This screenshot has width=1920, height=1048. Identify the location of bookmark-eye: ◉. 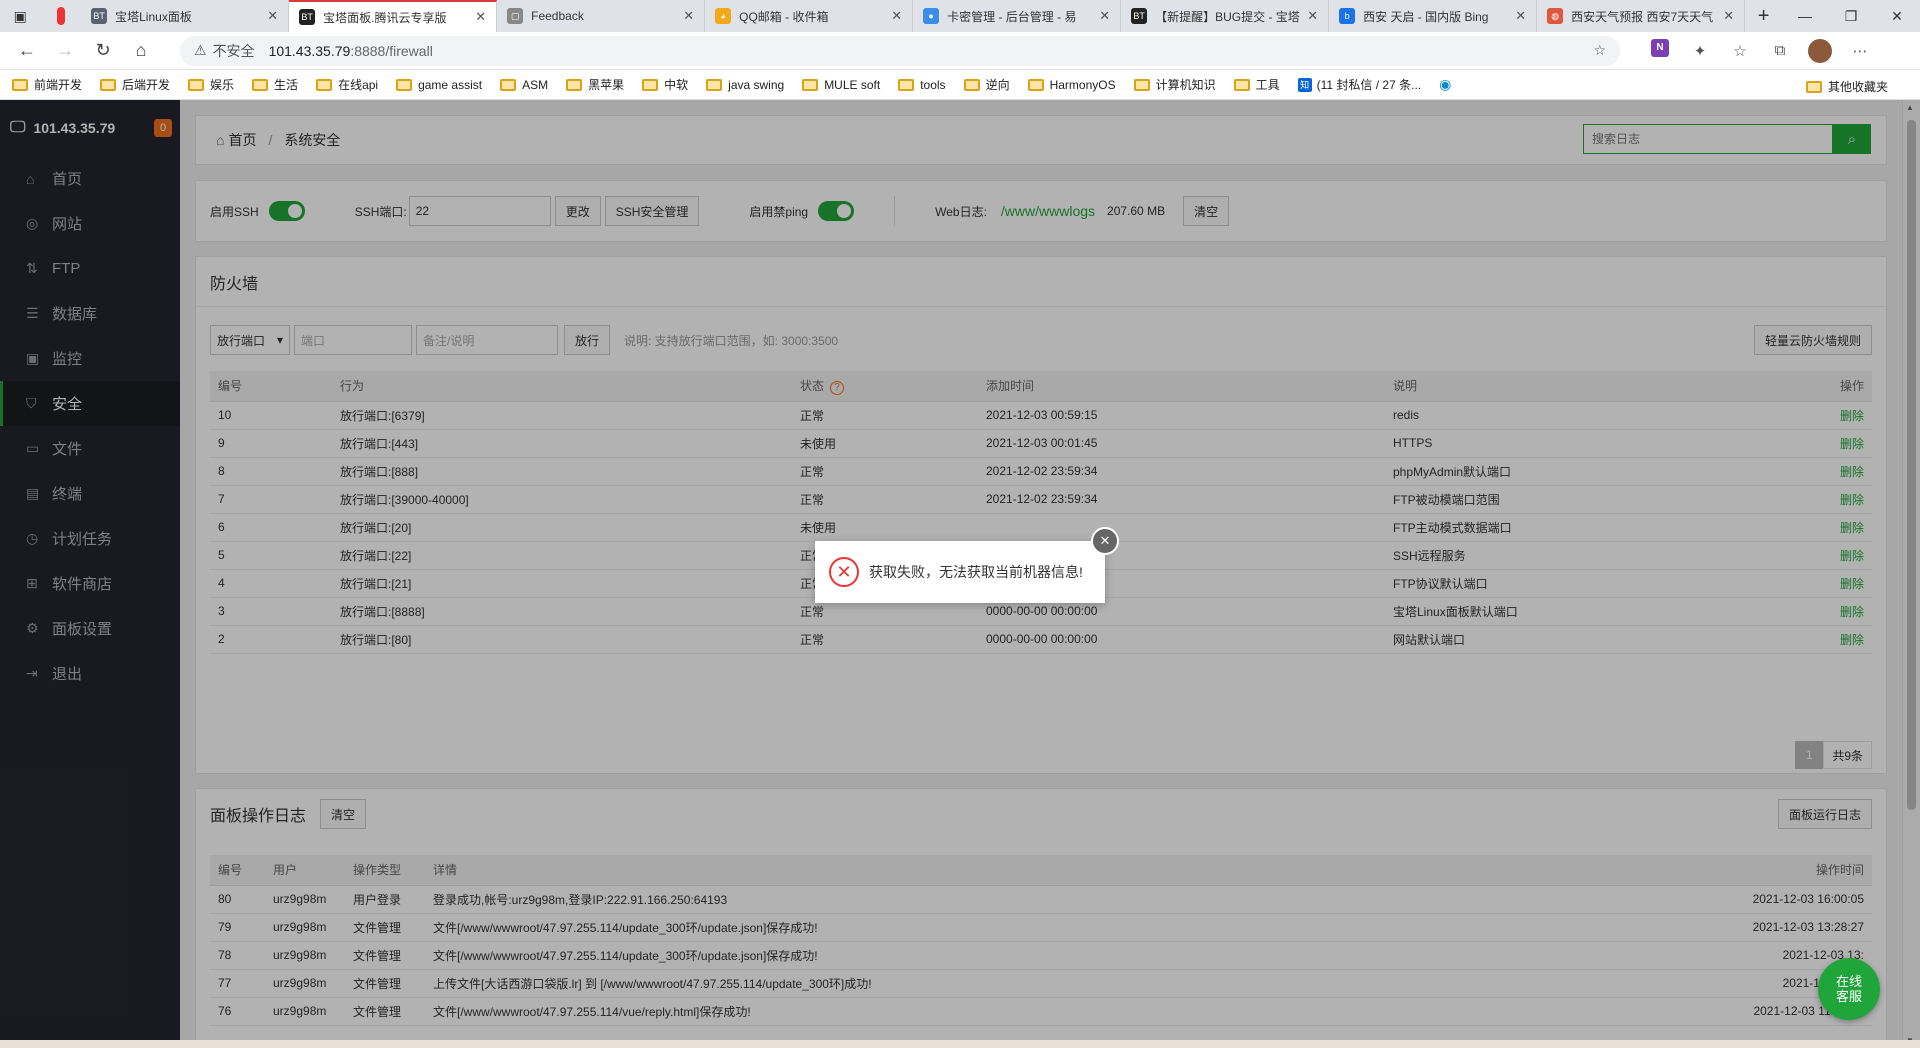
(1445, 84).